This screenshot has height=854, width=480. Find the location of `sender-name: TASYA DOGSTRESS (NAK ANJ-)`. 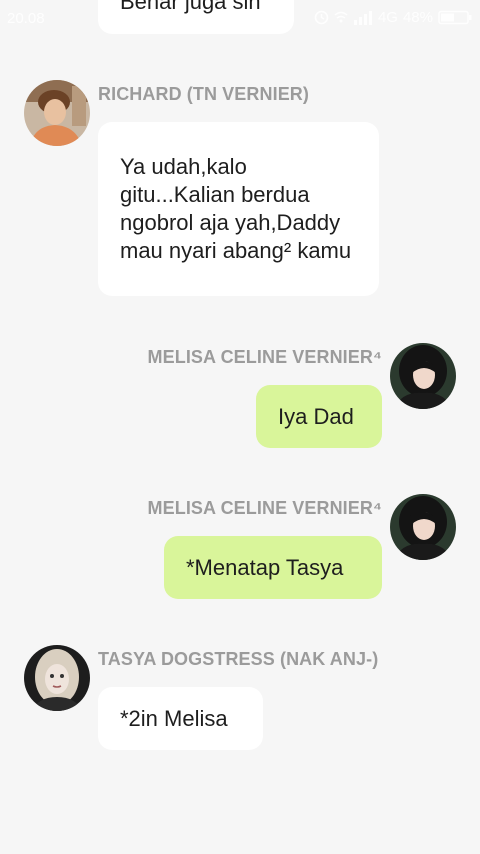

sender-name: TASYA DOGSTRESS (NAK ANJ-) is located at coordinates (238, 659).